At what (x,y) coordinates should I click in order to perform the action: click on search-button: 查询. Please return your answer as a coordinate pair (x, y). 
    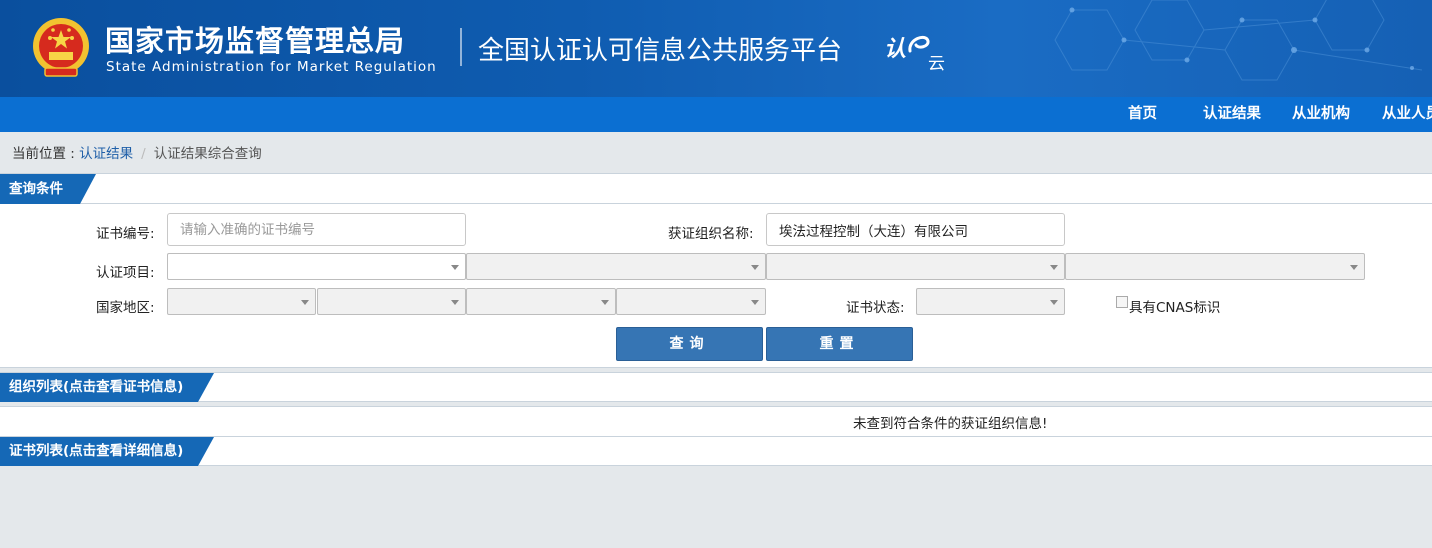
    Looking at the image, I should click on (689, 344).